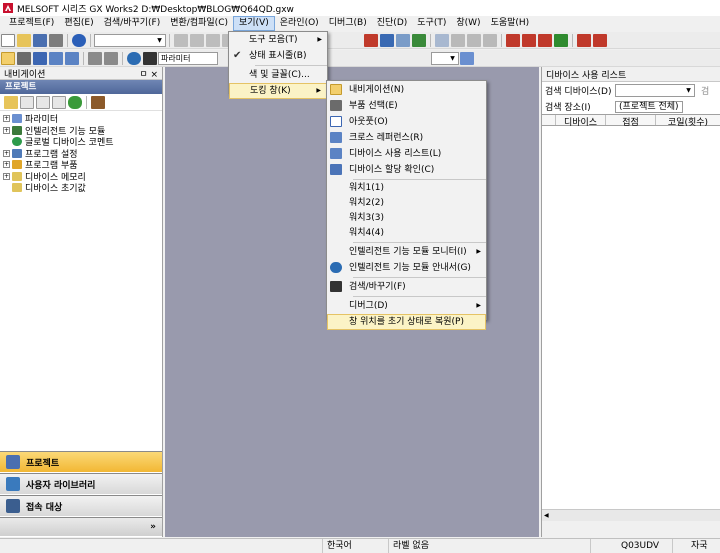  What do you see at coordinates (445, 58) in the screenshot?
I see `toolbar-combo-right: ▼` at bounding box center [445, 58].